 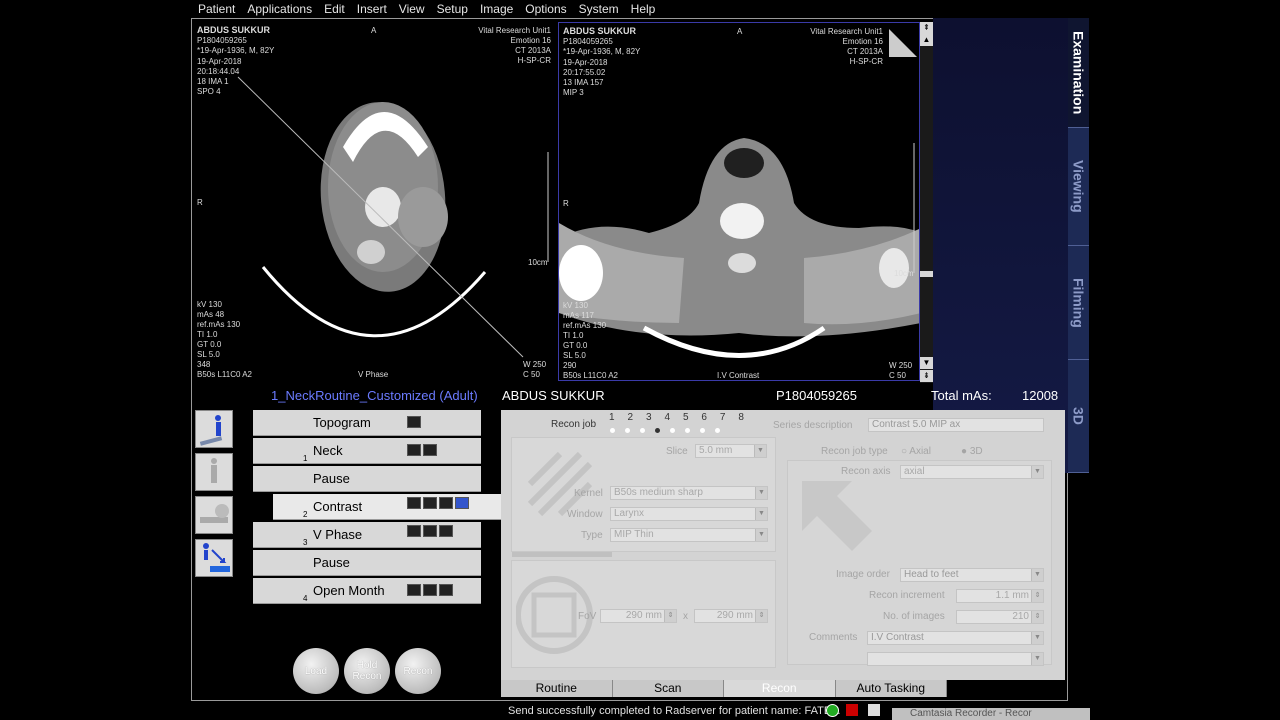 What do you see at coordinates (675, 430) in the screenshot?
I see `recon-job-radios` at bounding box center [675, 430].